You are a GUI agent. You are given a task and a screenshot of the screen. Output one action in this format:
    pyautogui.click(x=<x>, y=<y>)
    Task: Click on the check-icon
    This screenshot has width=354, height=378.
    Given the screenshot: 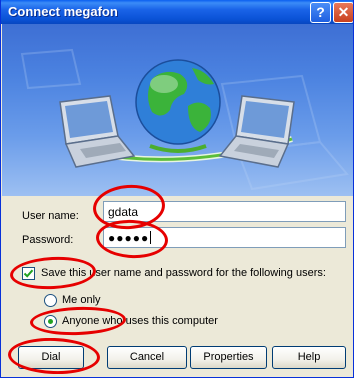 What is the action you would take?
    pyautogui.click(x=28, y=273)
    